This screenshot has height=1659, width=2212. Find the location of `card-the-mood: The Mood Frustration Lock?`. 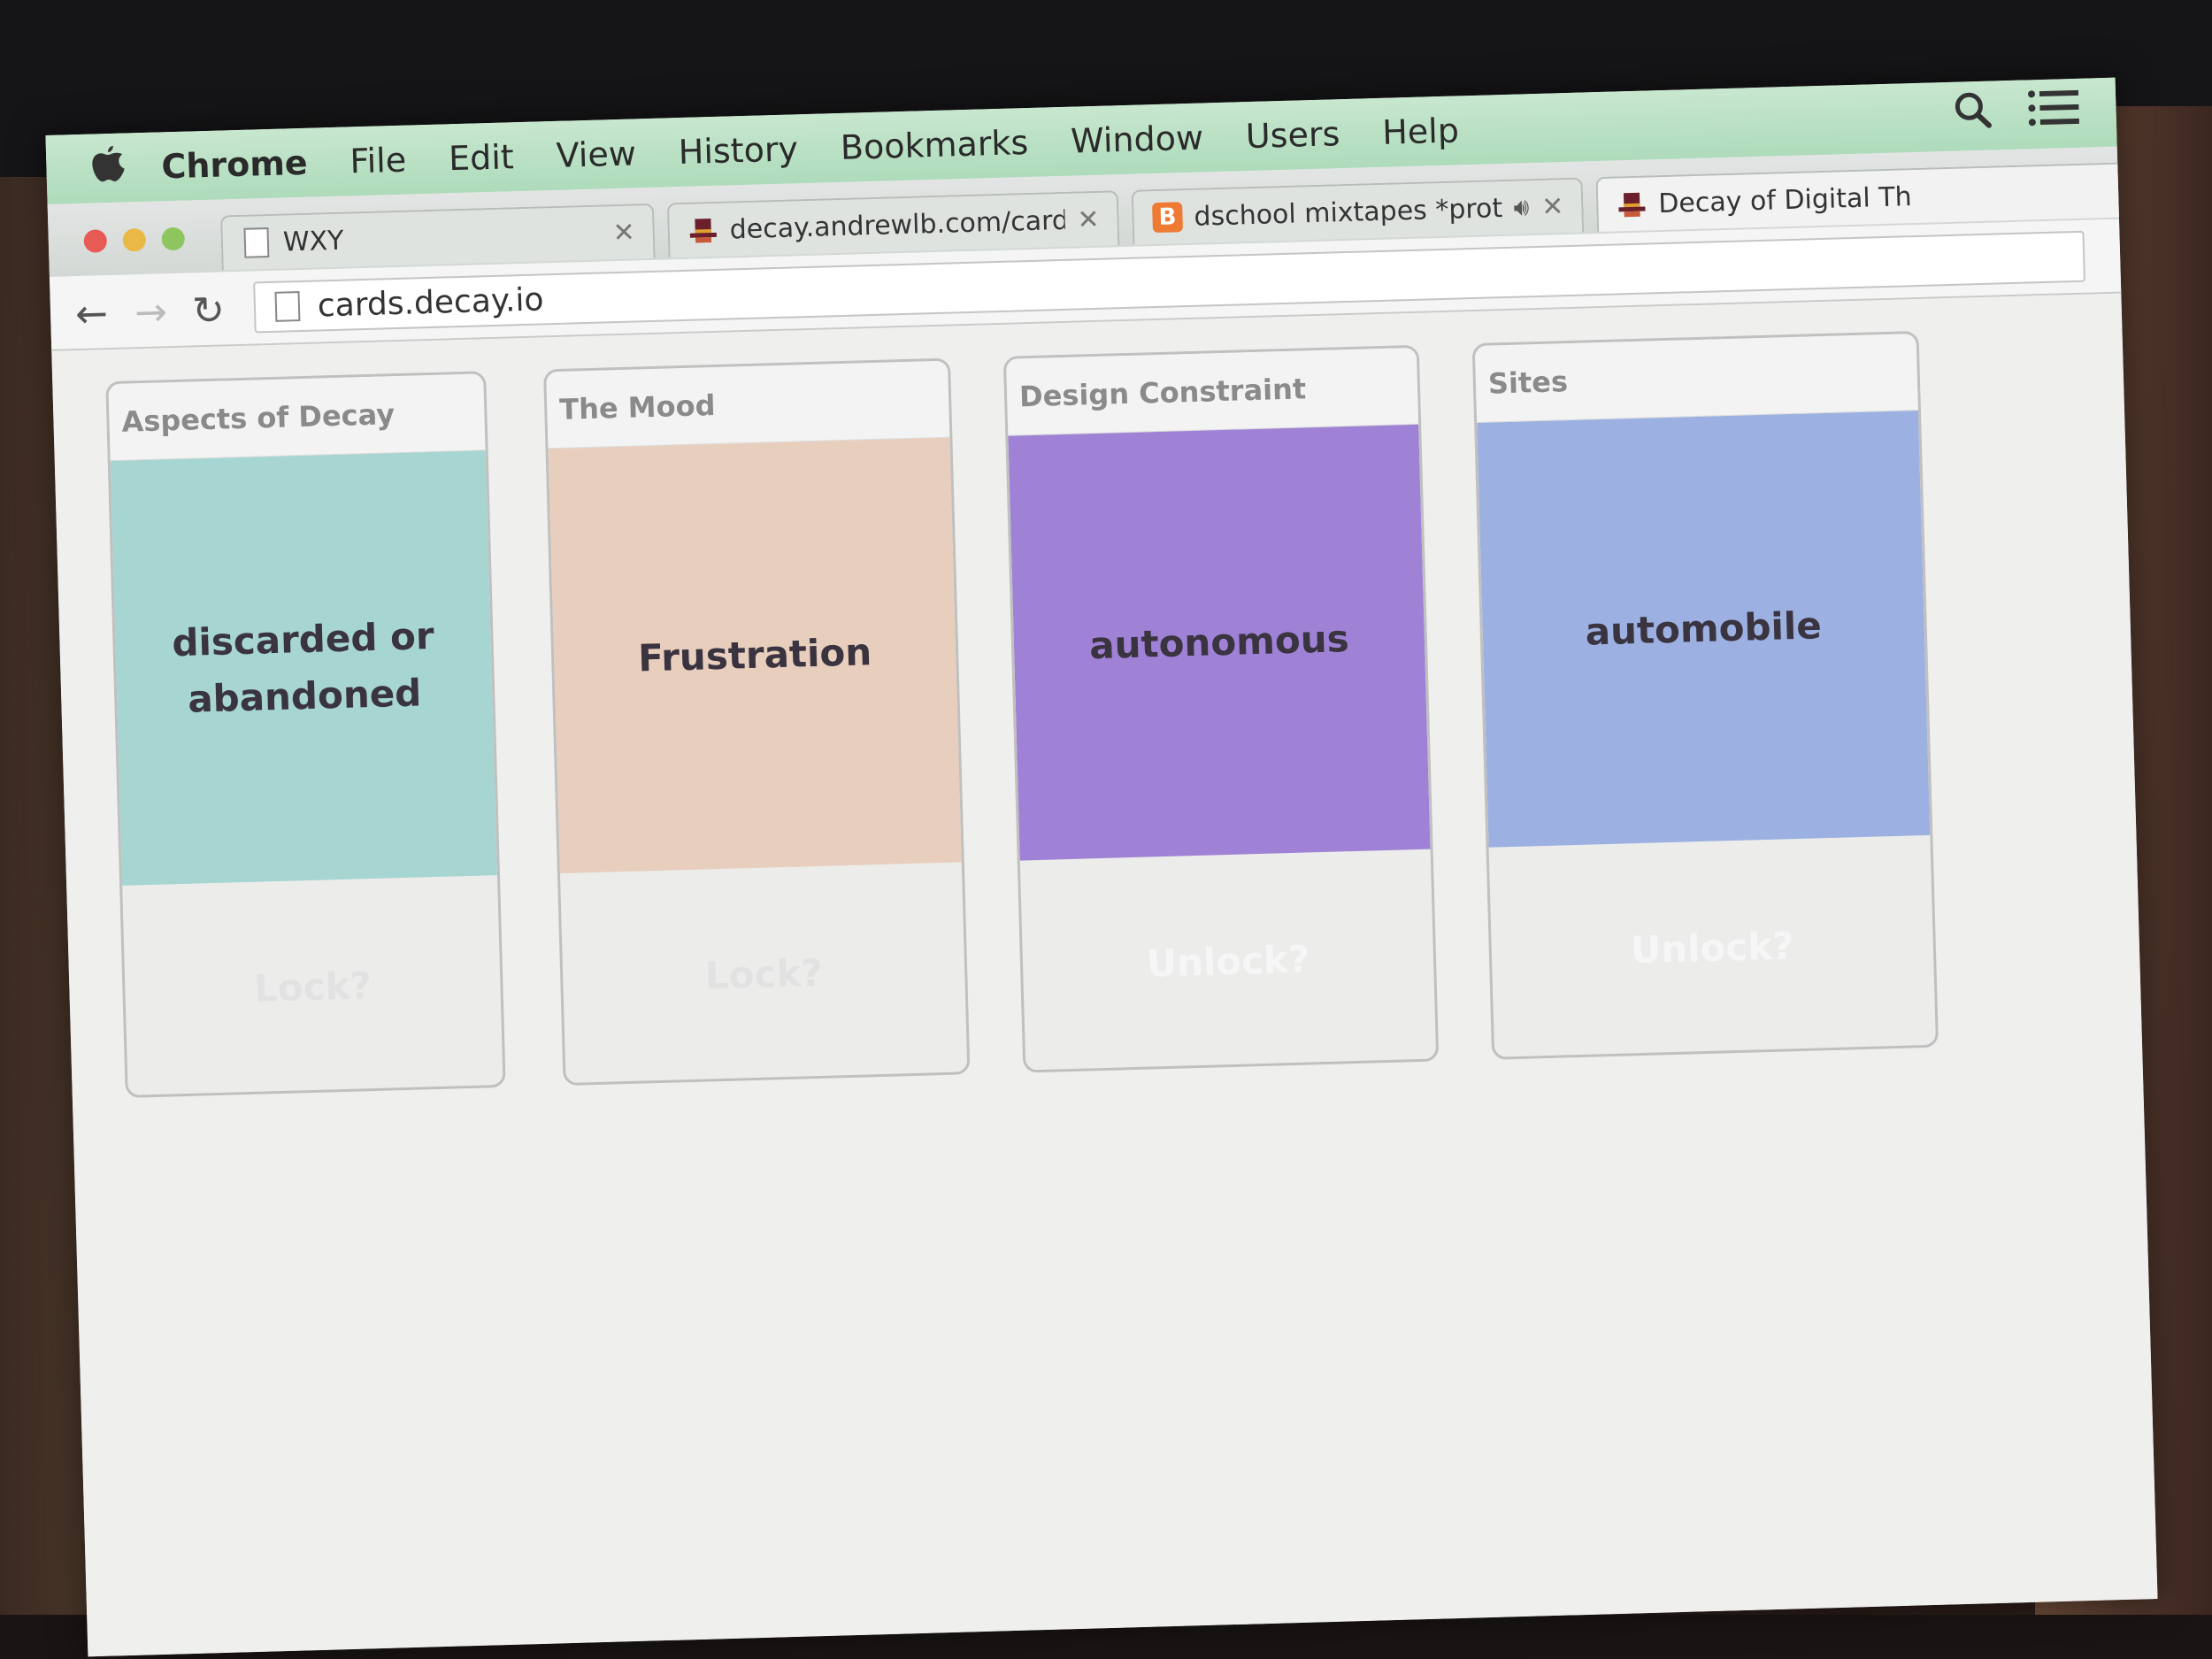

card-the-mood: The Mood Frustration Lock? is located at coordinates (757, 722).